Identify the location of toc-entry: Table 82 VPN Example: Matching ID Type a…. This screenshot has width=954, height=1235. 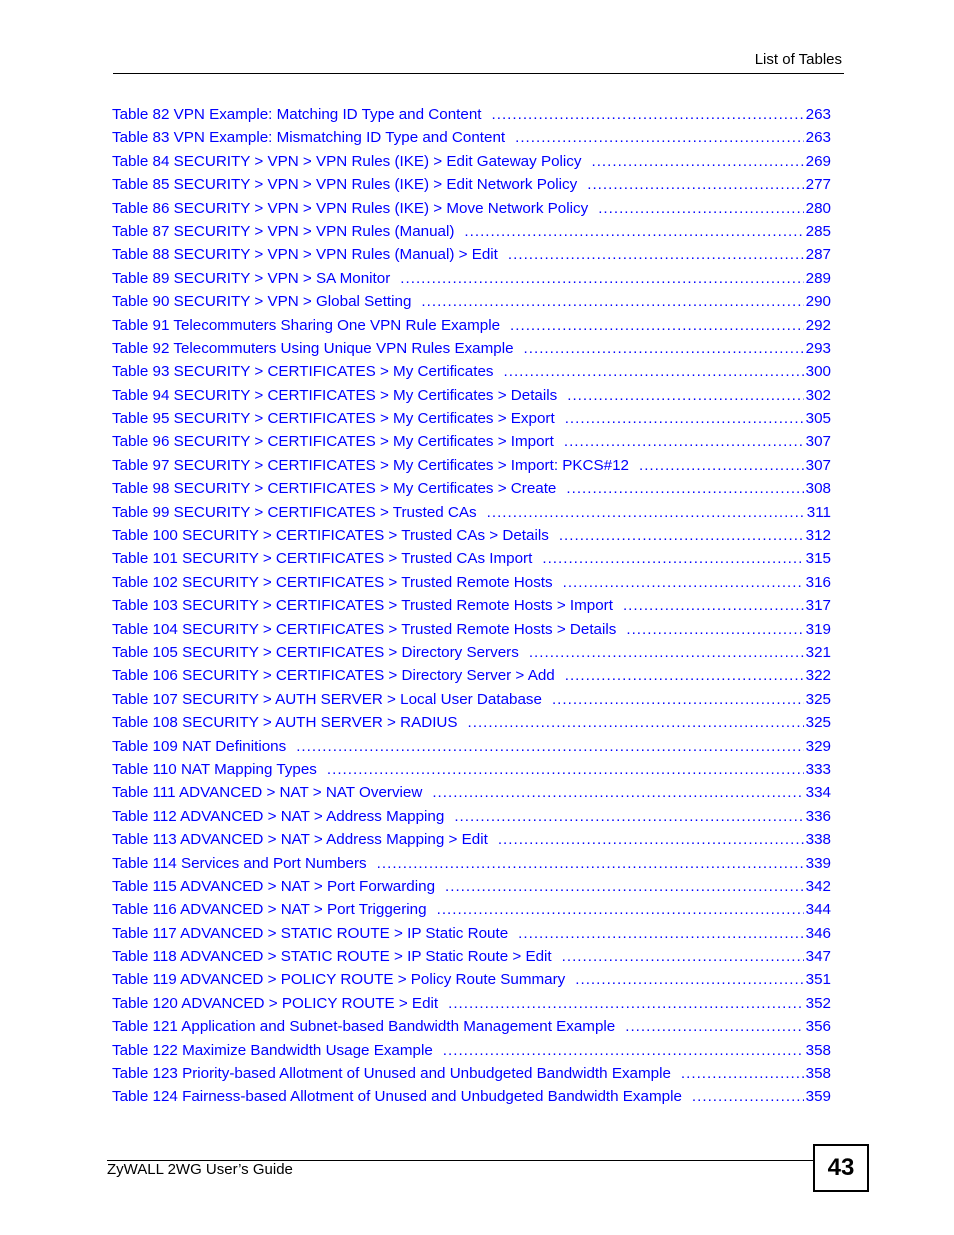
(471, 117).